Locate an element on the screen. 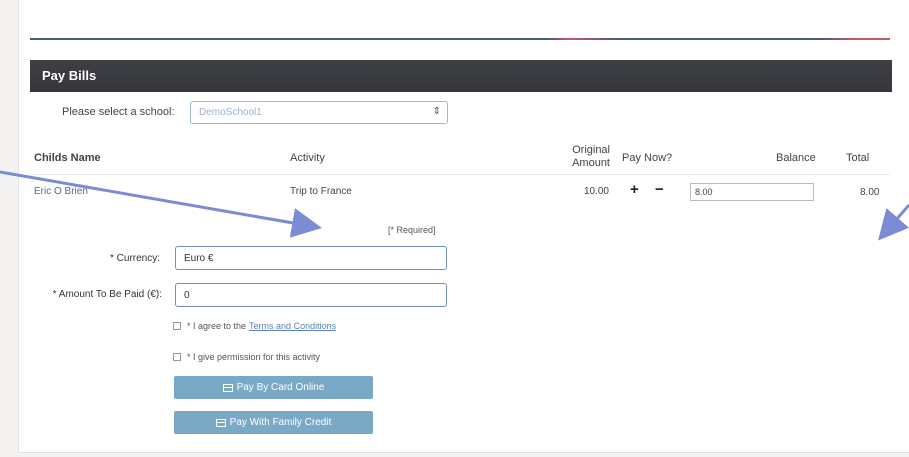 This screenshot has width=909, height=457. top-rule is located at coordinates (460, 39).